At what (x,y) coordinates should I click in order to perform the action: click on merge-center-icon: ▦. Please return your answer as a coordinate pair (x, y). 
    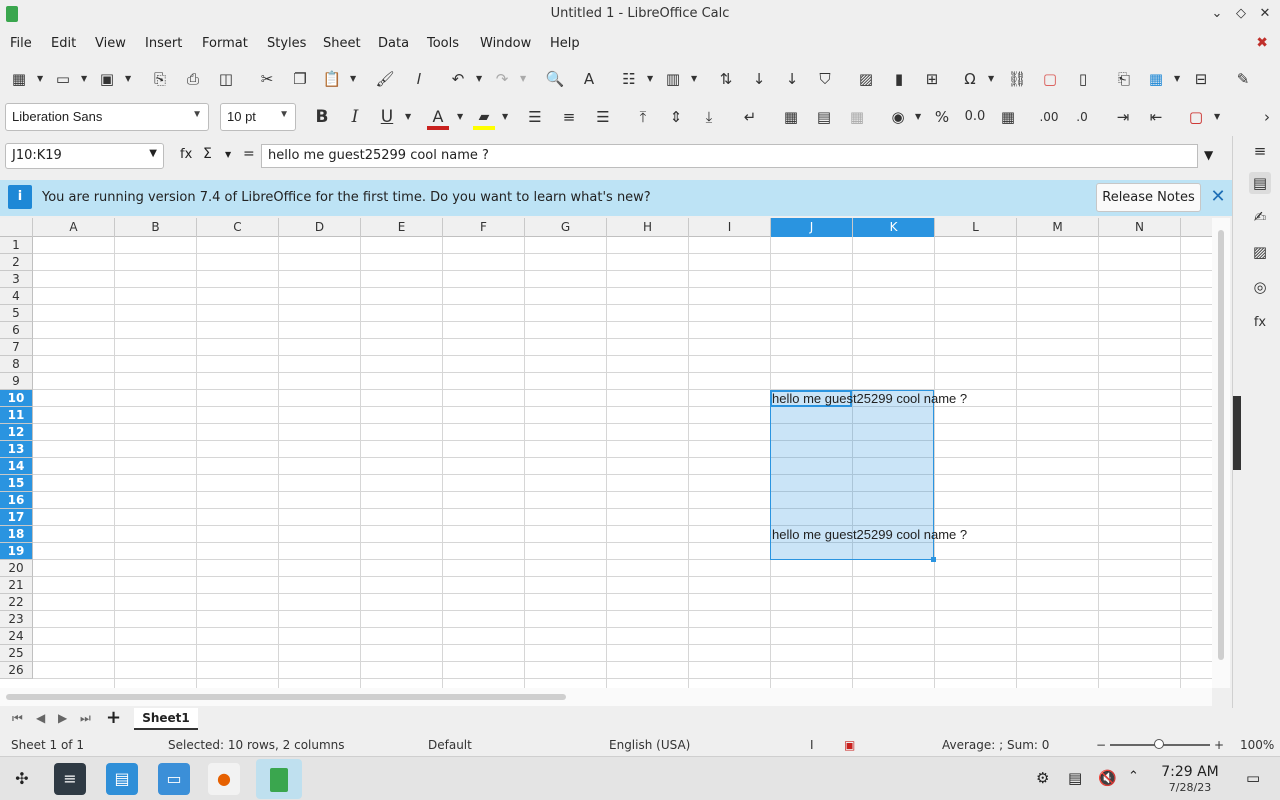
    Looking at the image, I should click on (791, 117).